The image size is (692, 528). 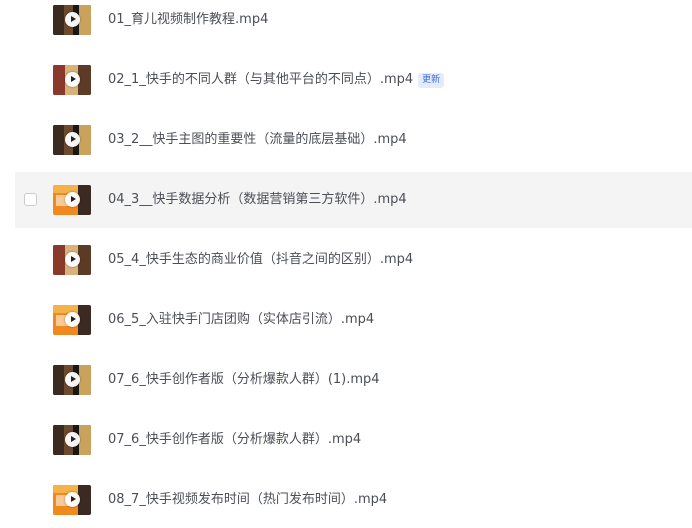 What do you see at coordinates (257, 200) in the screenshot?
I see `file-name: 04_3__快手数据分析（数据营销第三方软件）.mp4` at bounding box center [257, 200].